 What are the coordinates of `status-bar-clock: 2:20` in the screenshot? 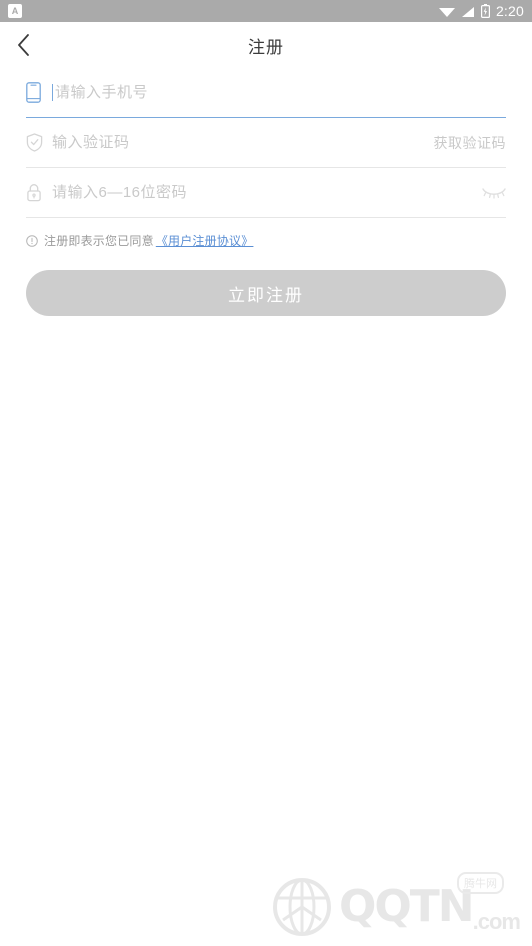 It's located at (509, 11).